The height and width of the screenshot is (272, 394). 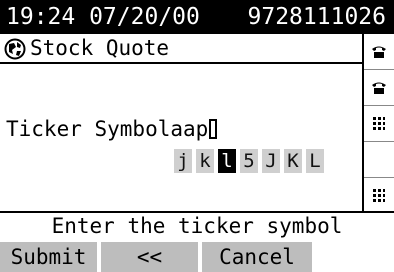 What do you see at coordinates (15, 49) in the screenshot?
I see `globe-icon` at bounding box center [15, 49].